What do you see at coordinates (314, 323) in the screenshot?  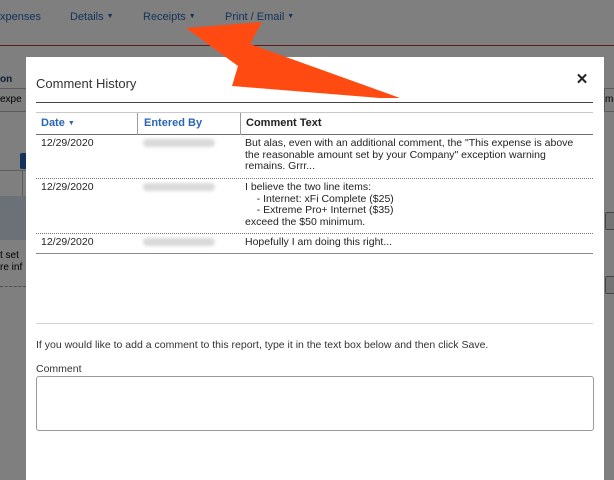 I see `section-divider` at bounding box center [314, 323].